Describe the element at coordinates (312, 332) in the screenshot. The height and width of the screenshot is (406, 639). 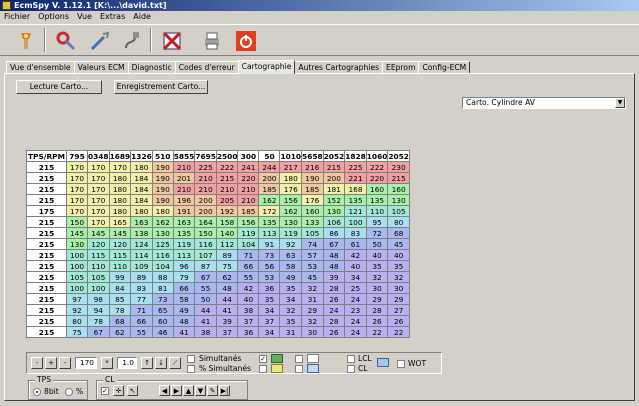
I see `grid-cell: 30` at that location.